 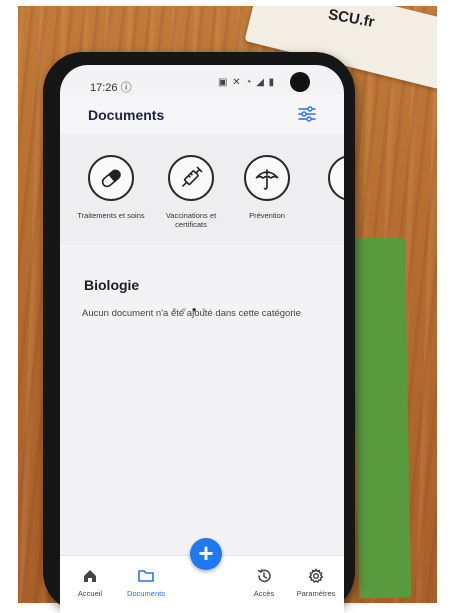 I want to click on category-label: Vaccinations et certificats, so click(x=191, y=220).